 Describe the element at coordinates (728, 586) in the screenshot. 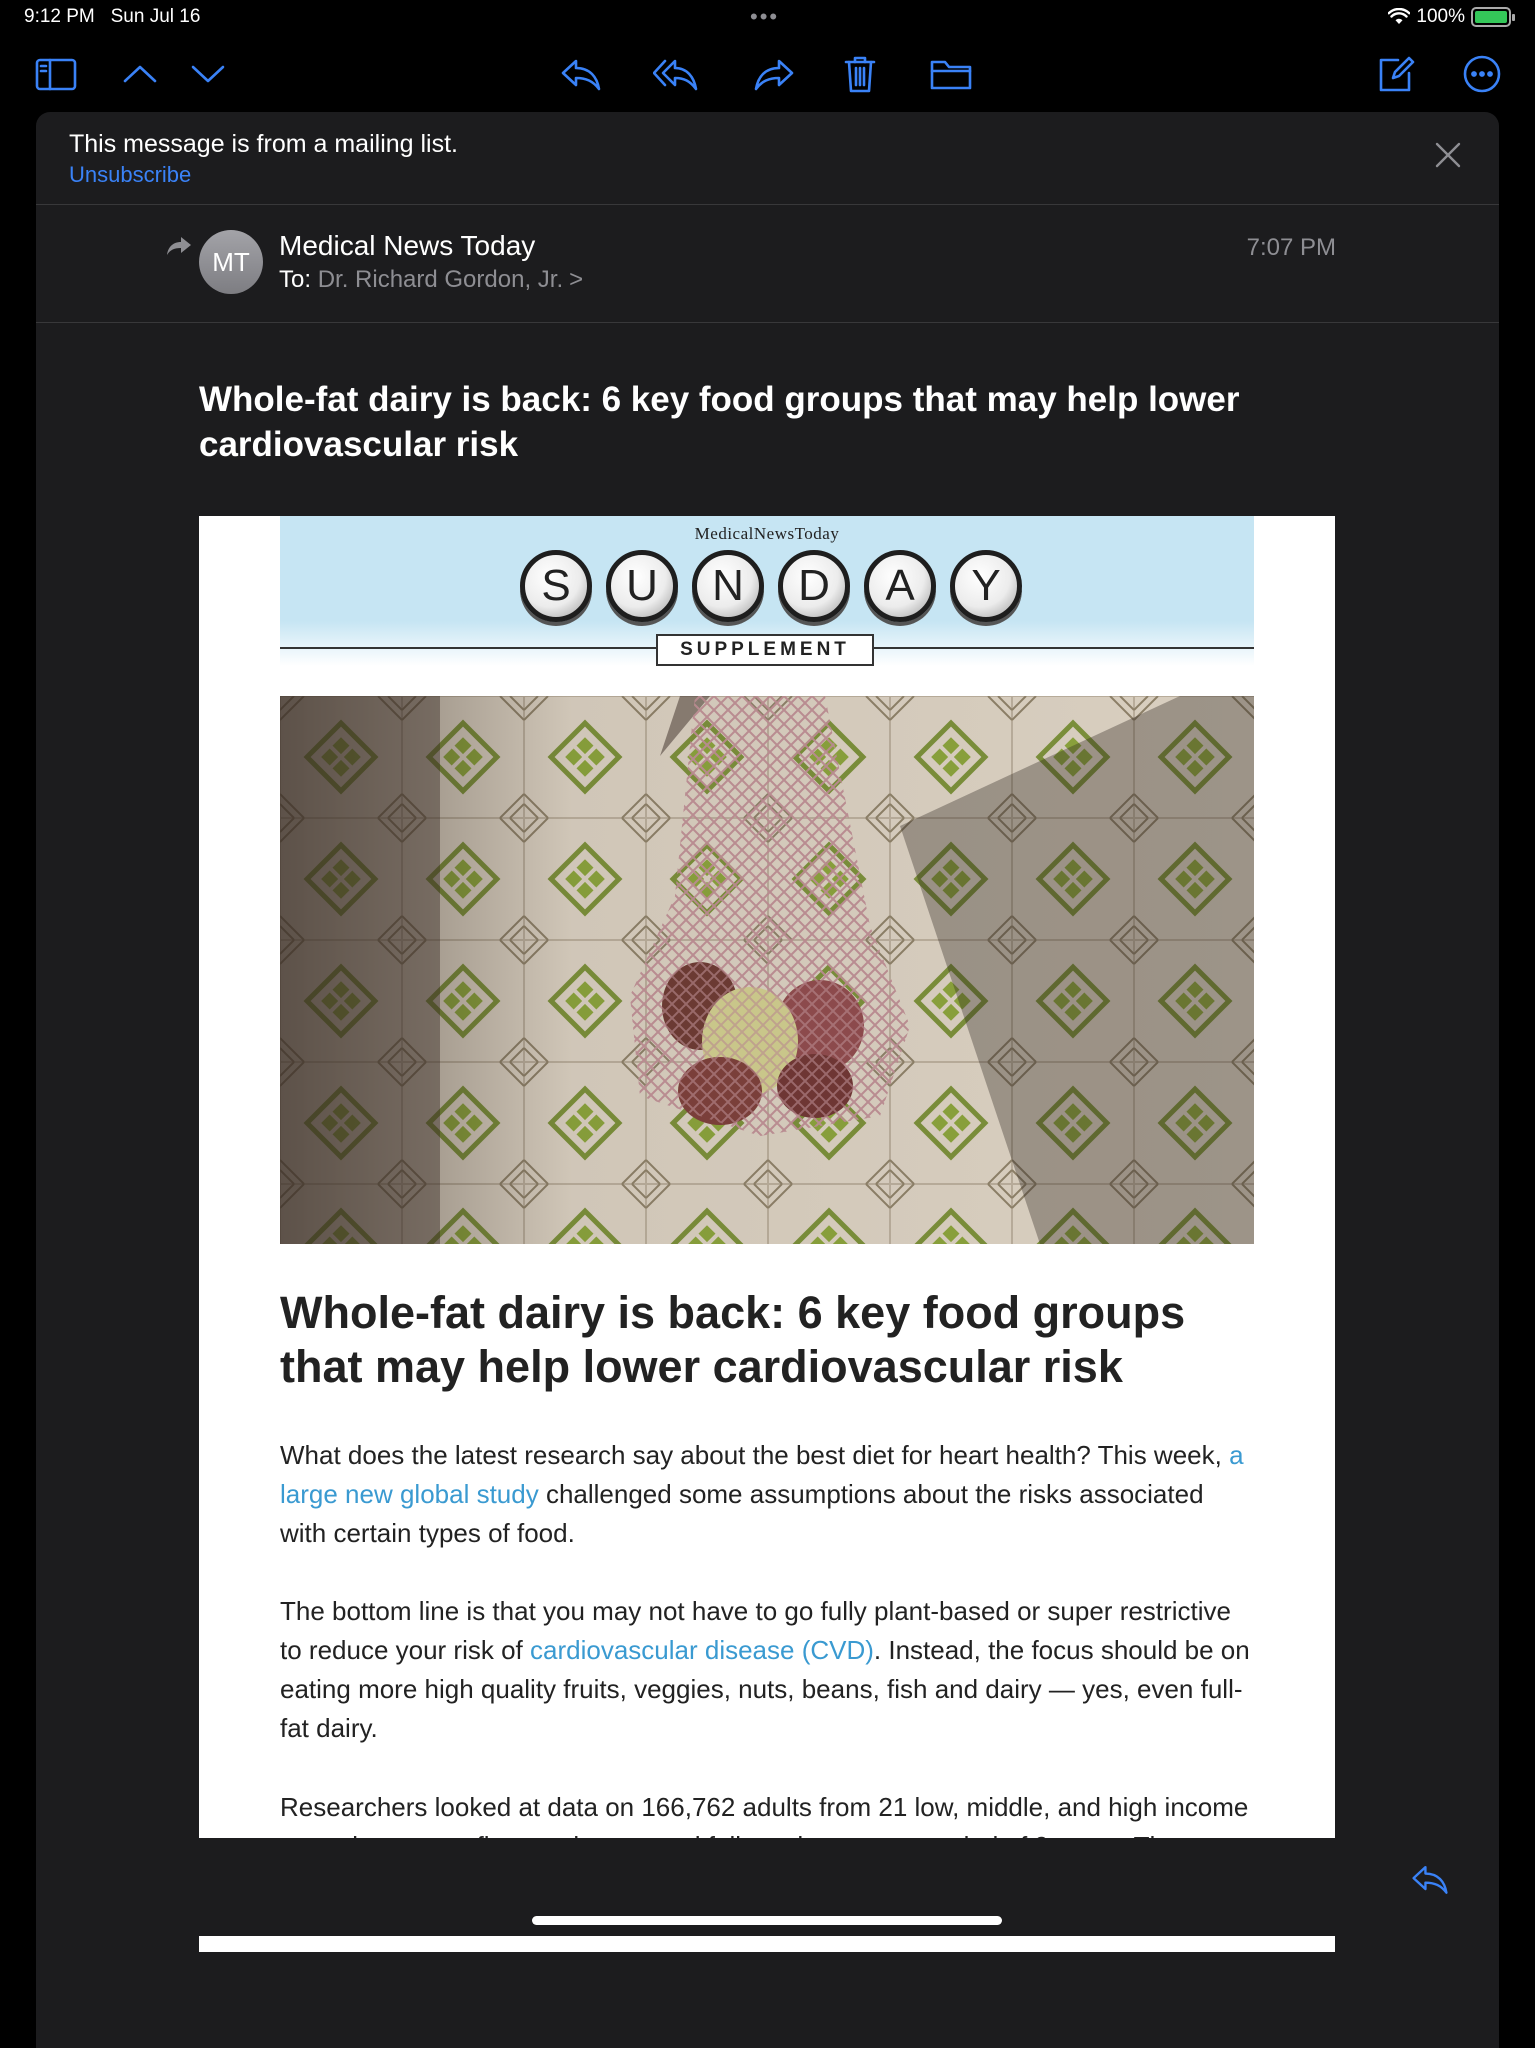

I see `typewriter-key: N` at that location.